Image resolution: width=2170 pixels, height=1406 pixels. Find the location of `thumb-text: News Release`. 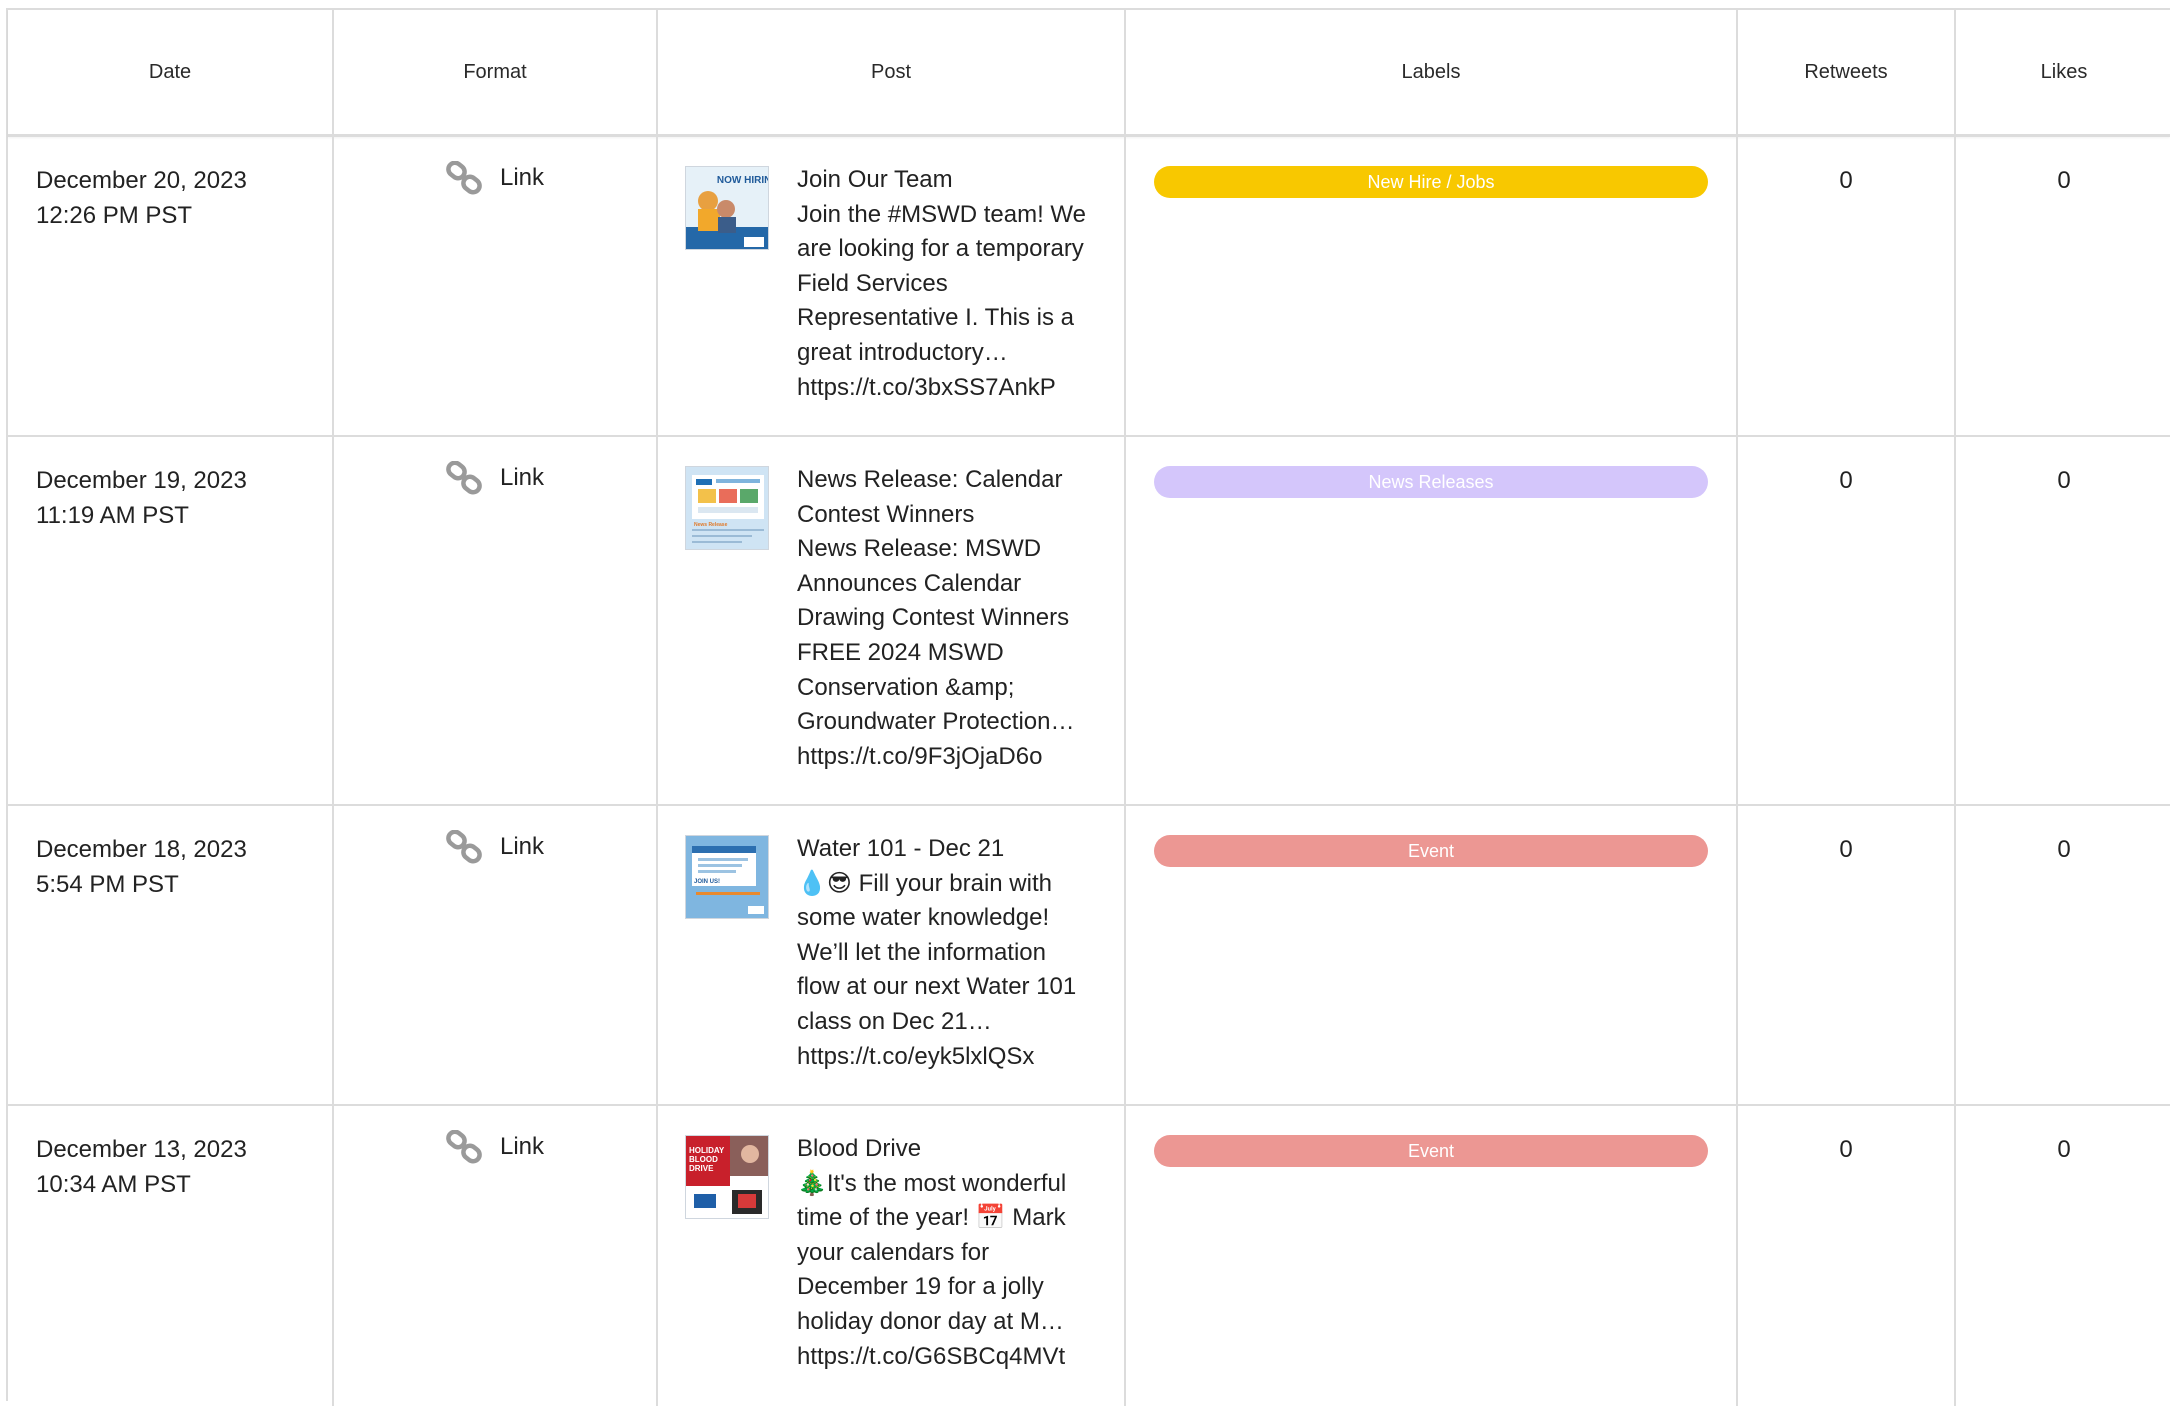

thumb-text: News Release is located at coordinates (711, 525).